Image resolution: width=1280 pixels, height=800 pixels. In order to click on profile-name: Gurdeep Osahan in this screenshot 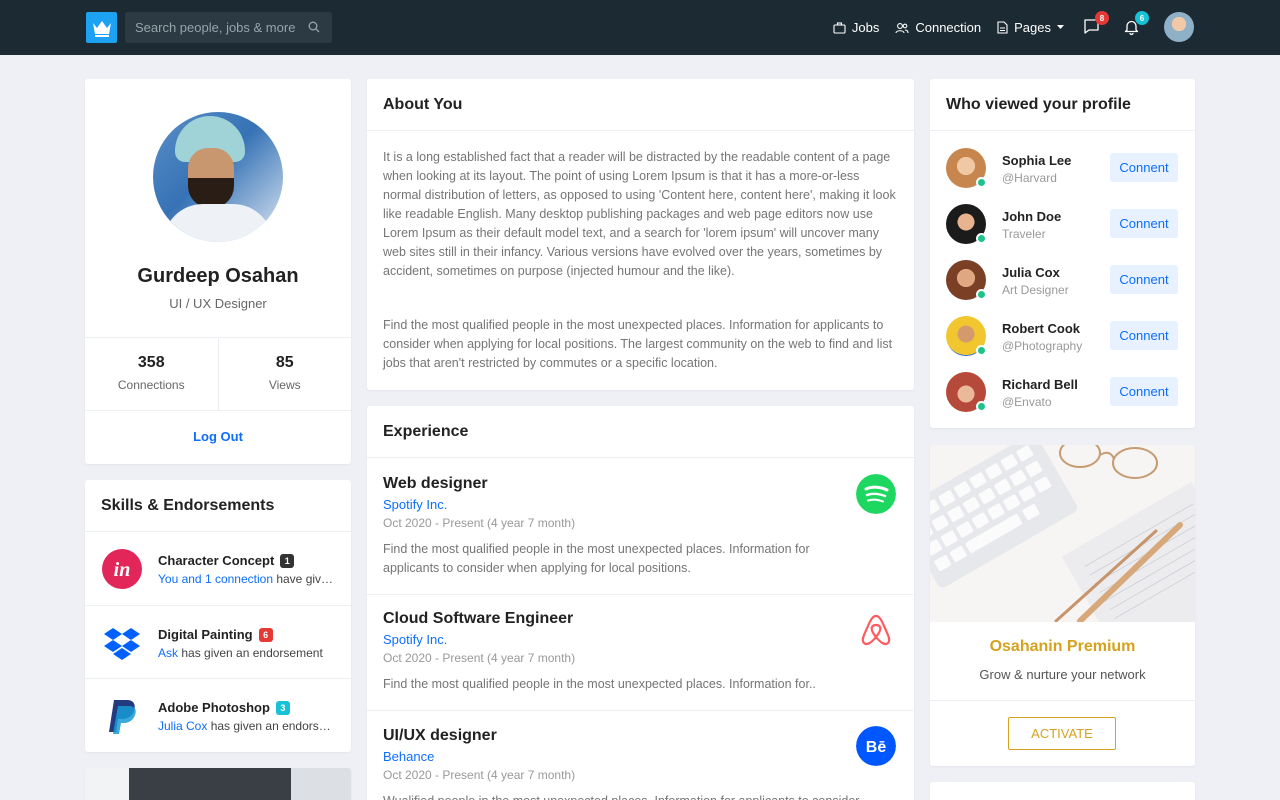, I will do `click(218, 276)`.